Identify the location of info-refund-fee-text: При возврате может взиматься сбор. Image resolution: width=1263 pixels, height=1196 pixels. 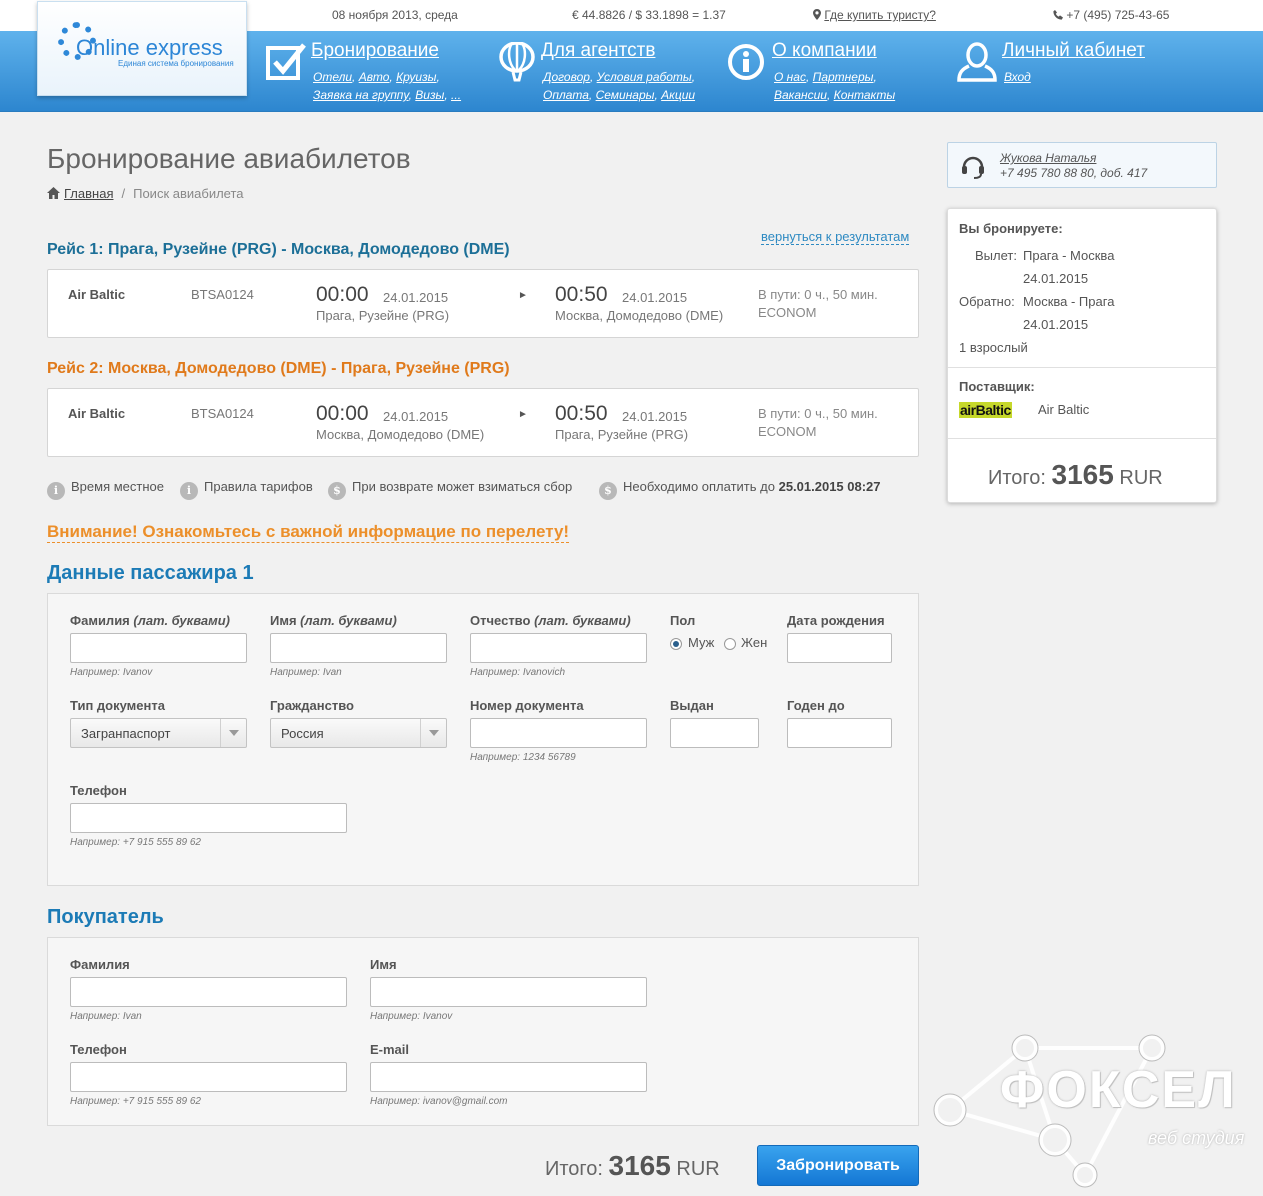
(462, 486).